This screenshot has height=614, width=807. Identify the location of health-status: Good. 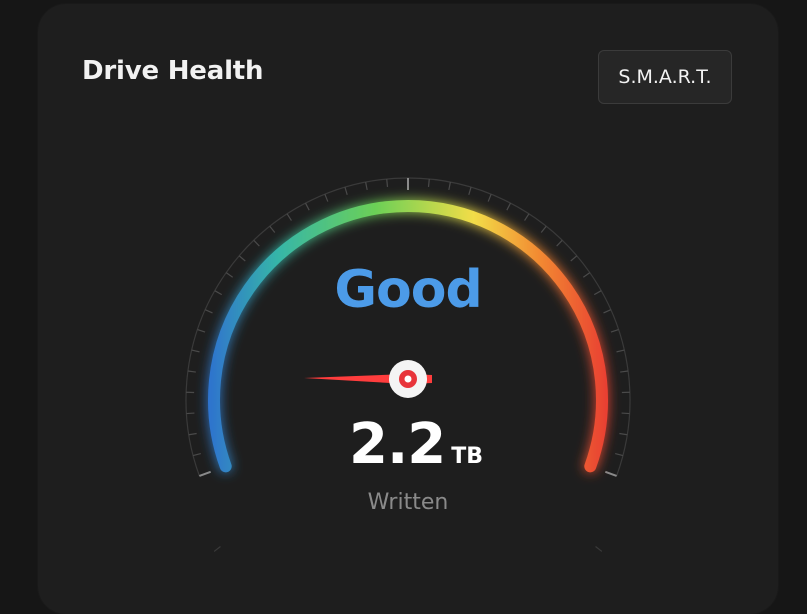
(403, 290).